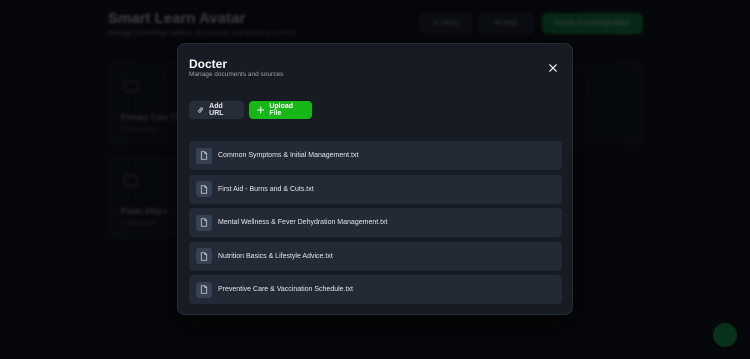 Image resolution: width=750 pixels, height=359 pixels. Describe the element at coordinates (275, 256) in the screenshot. I see `file-name: Nutrition Basics & Lifestyle Advice.txt` at that location.